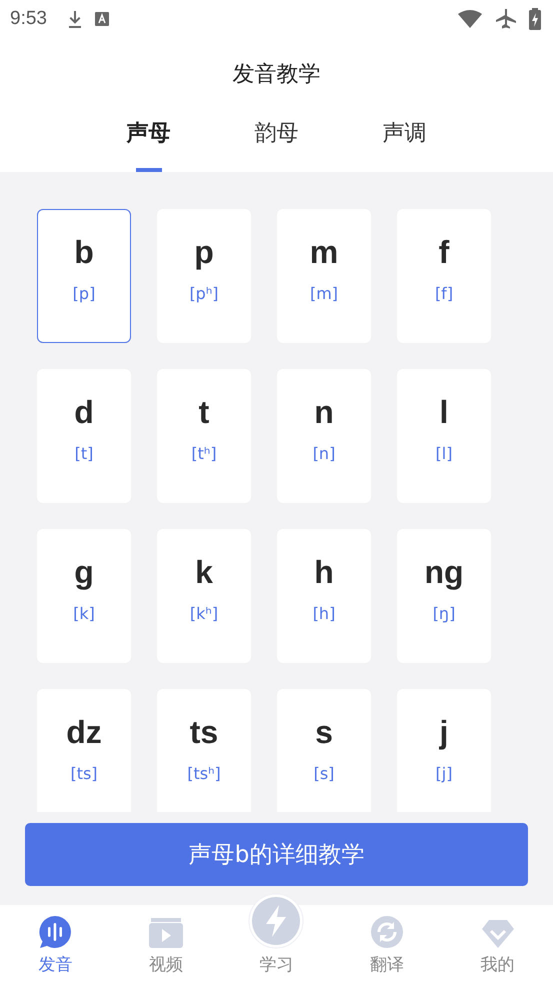 The width and height of the screenshot is (553, 984). I want to click on nav-item: 翻译, so click(387, 944).